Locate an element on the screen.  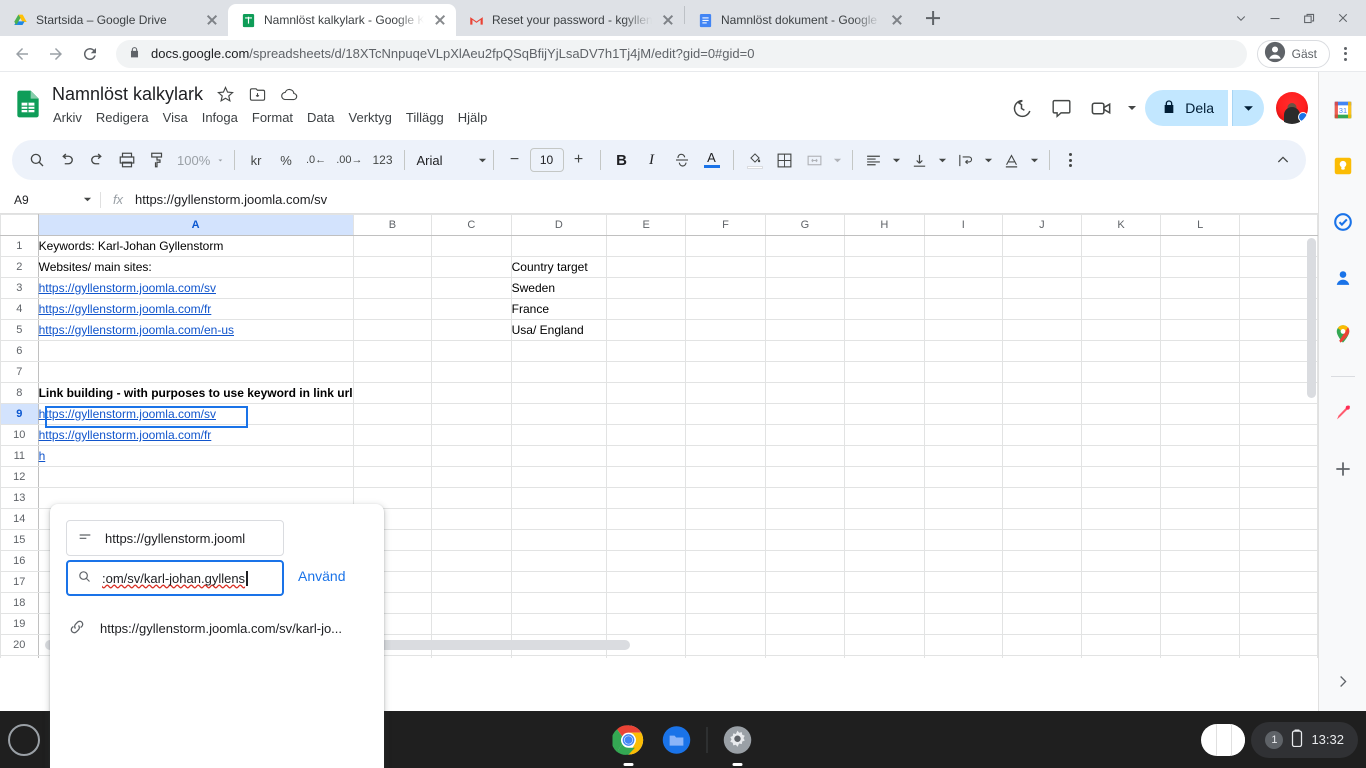
cell-D14 is located at coordinates (559, 519).